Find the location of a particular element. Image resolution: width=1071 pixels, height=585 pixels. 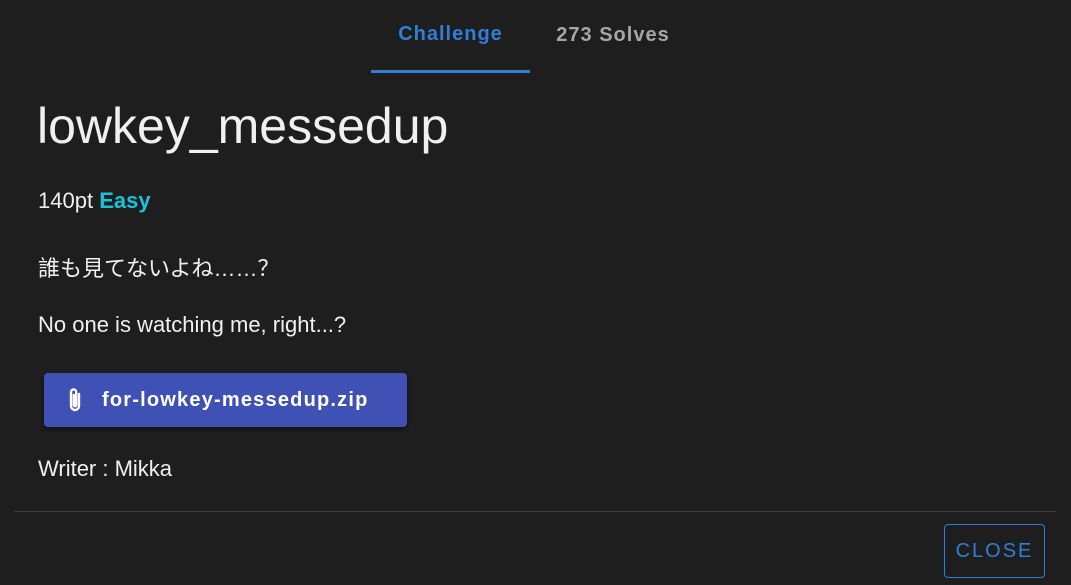

difficulty-badge: Easy is located at coordinates (125, 200).